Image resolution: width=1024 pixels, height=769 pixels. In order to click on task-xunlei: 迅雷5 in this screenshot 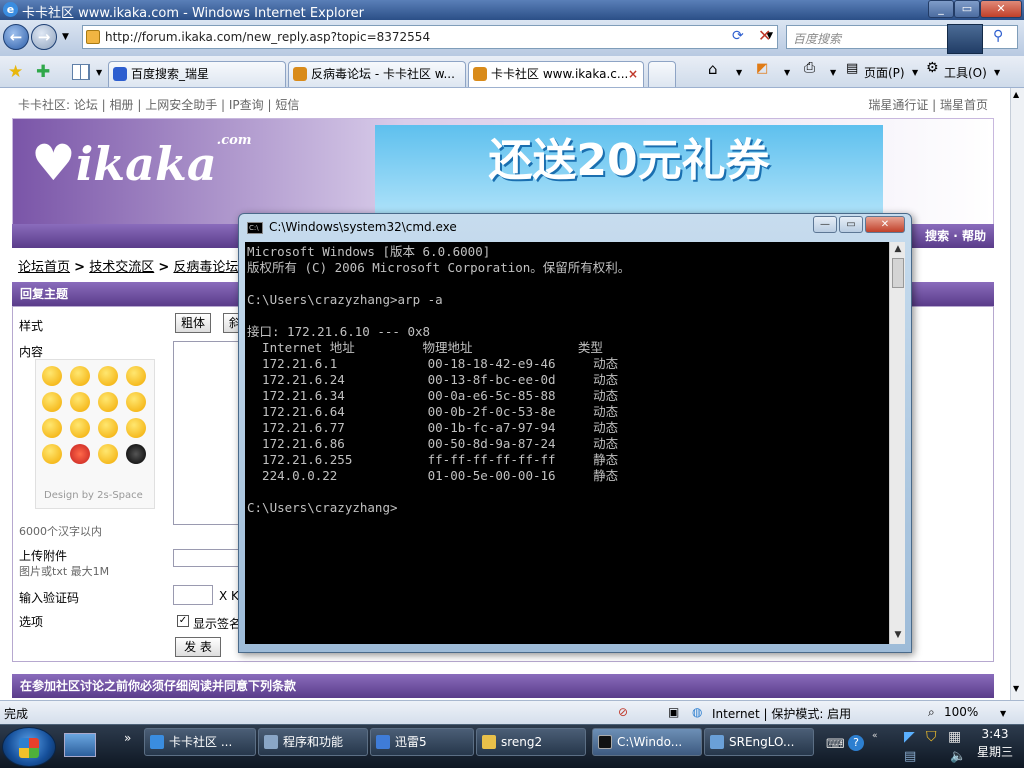, I will do `click(422, 742)`.